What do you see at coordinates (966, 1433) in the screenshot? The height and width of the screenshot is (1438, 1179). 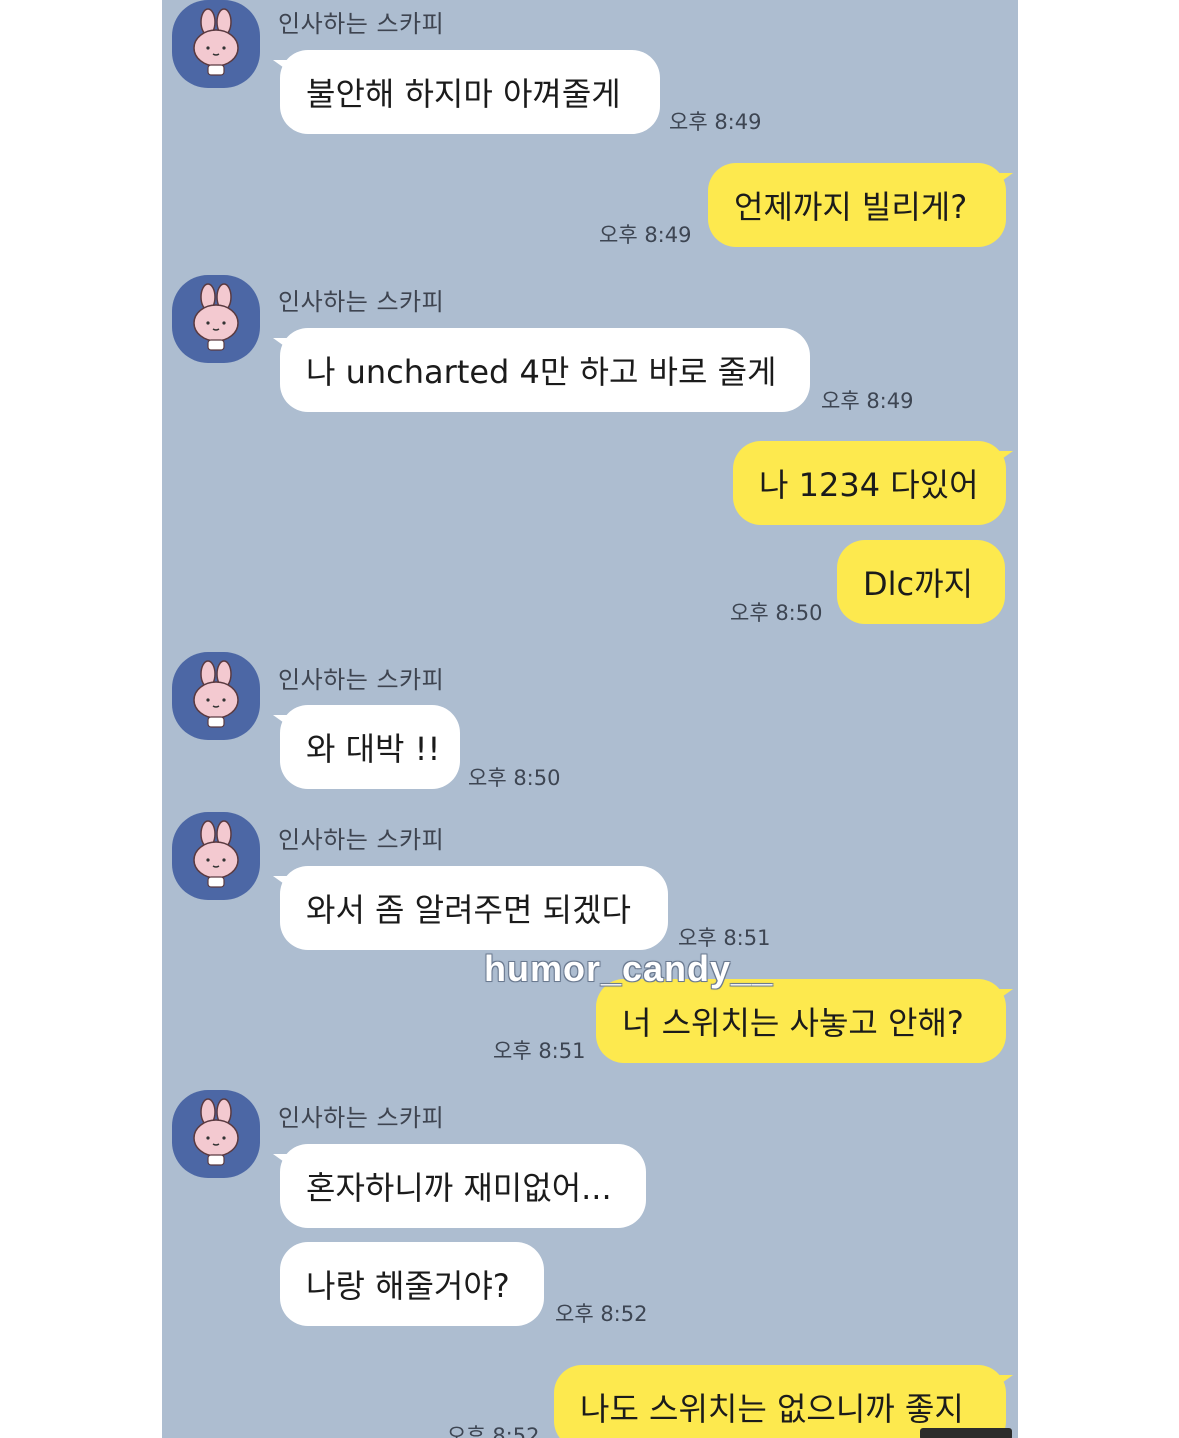 I see `corner-badge` at bounding box center [966, 1433].